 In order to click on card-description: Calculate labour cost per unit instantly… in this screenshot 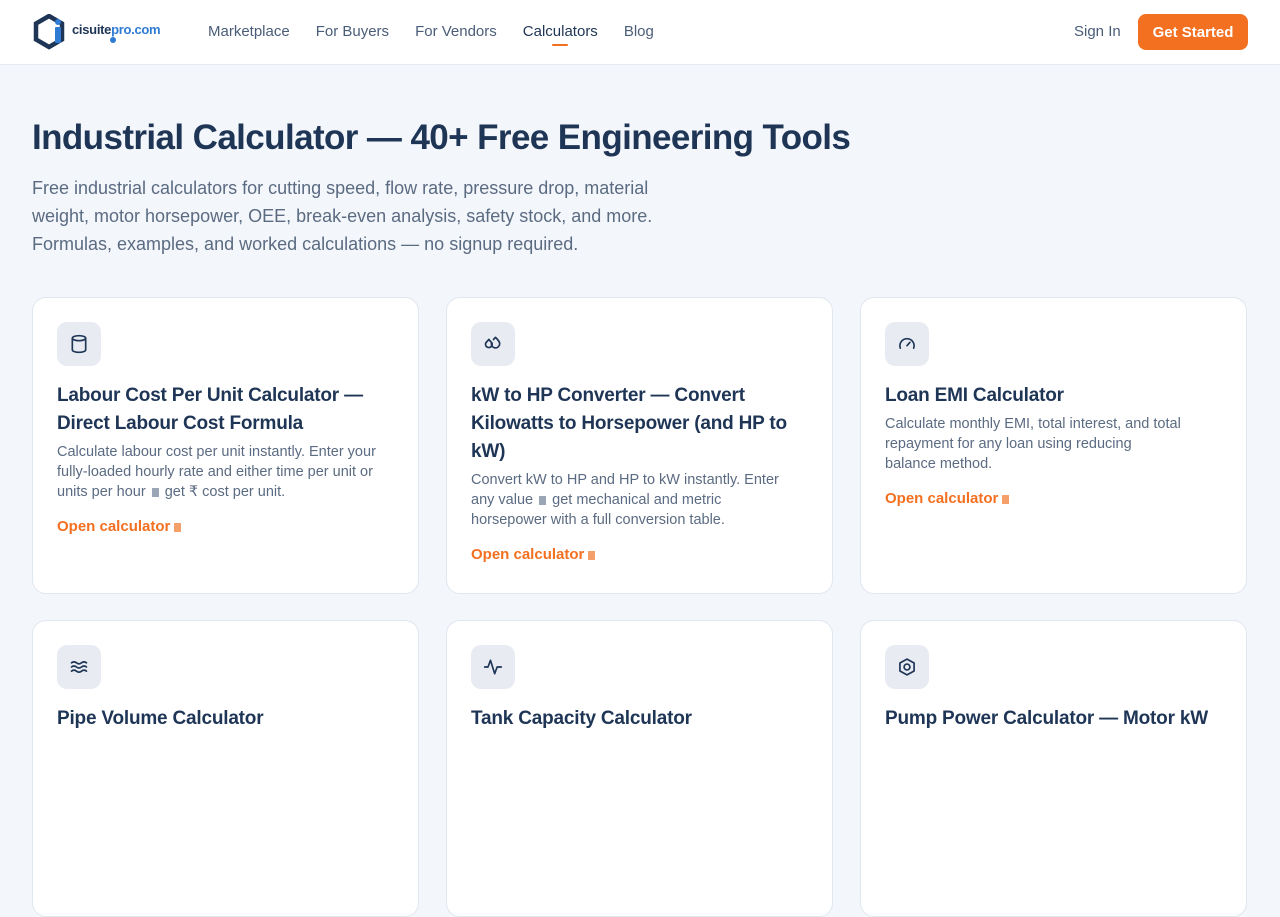, I will do `click(222, 472)`.